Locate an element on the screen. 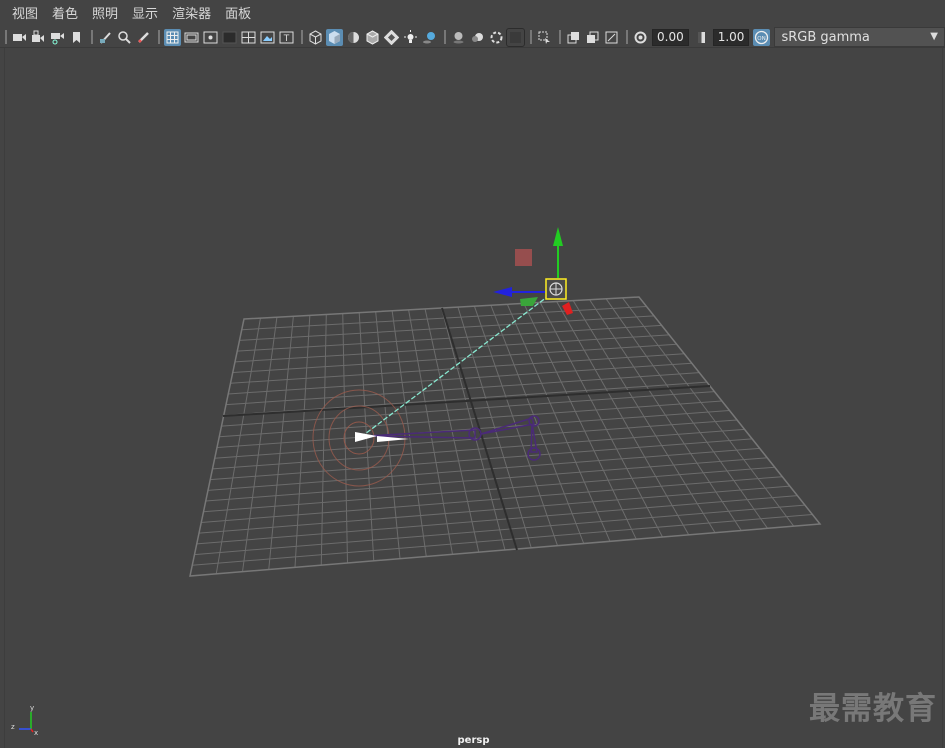  camera-name-label: persp is located at coordinates (473, 740).